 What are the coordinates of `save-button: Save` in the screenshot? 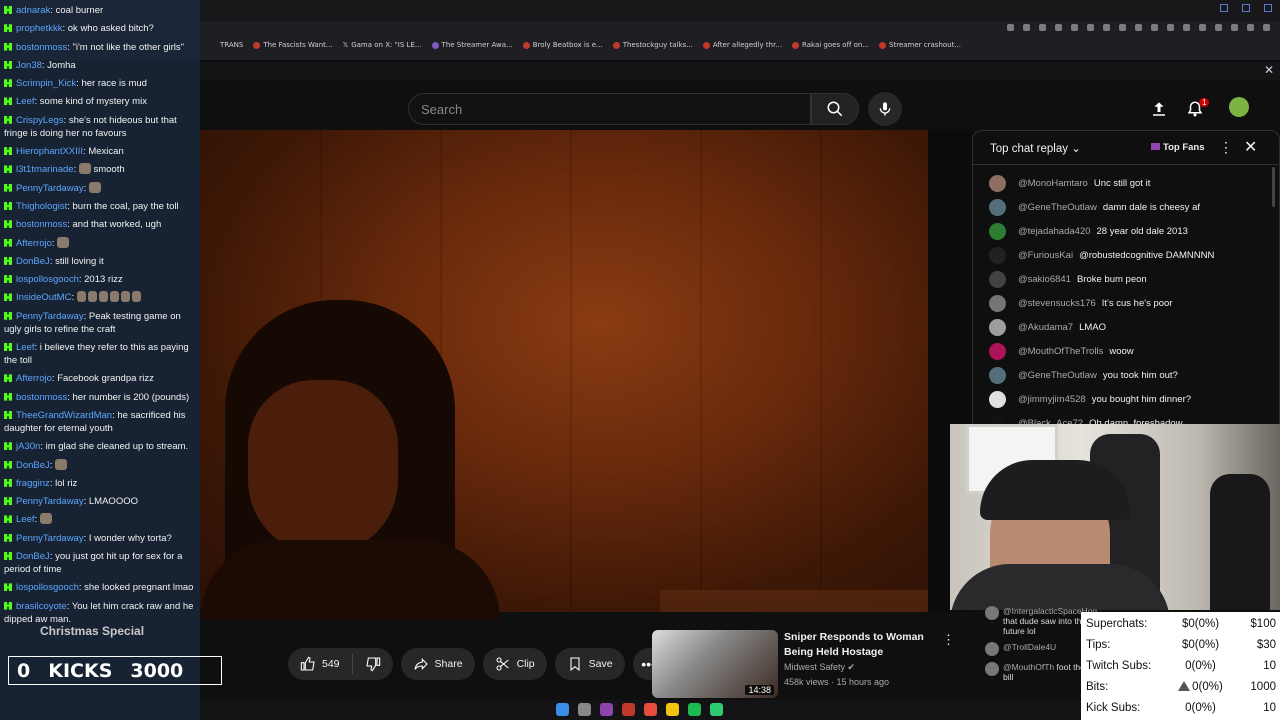 It's located at (589, 664).